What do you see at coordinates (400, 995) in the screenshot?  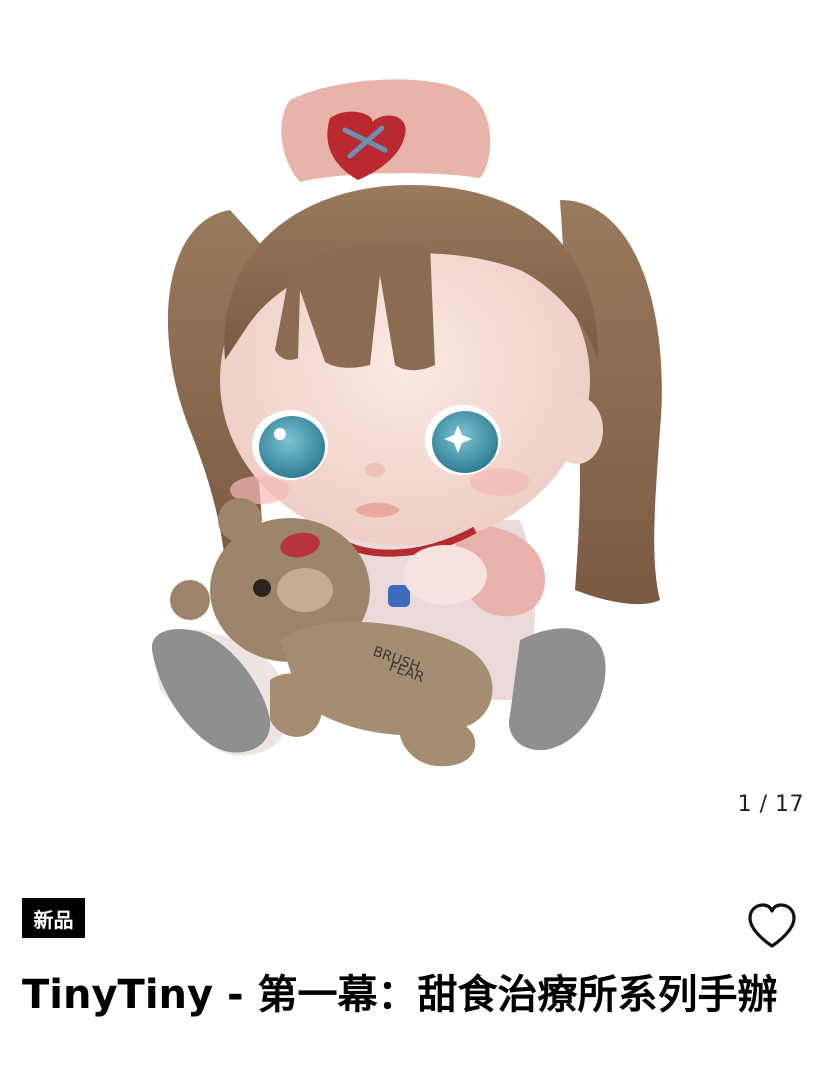 I see `product-title: TinyTiny - 第一幕：甜食治療所系列手辦` at bounding box center [400, 995].